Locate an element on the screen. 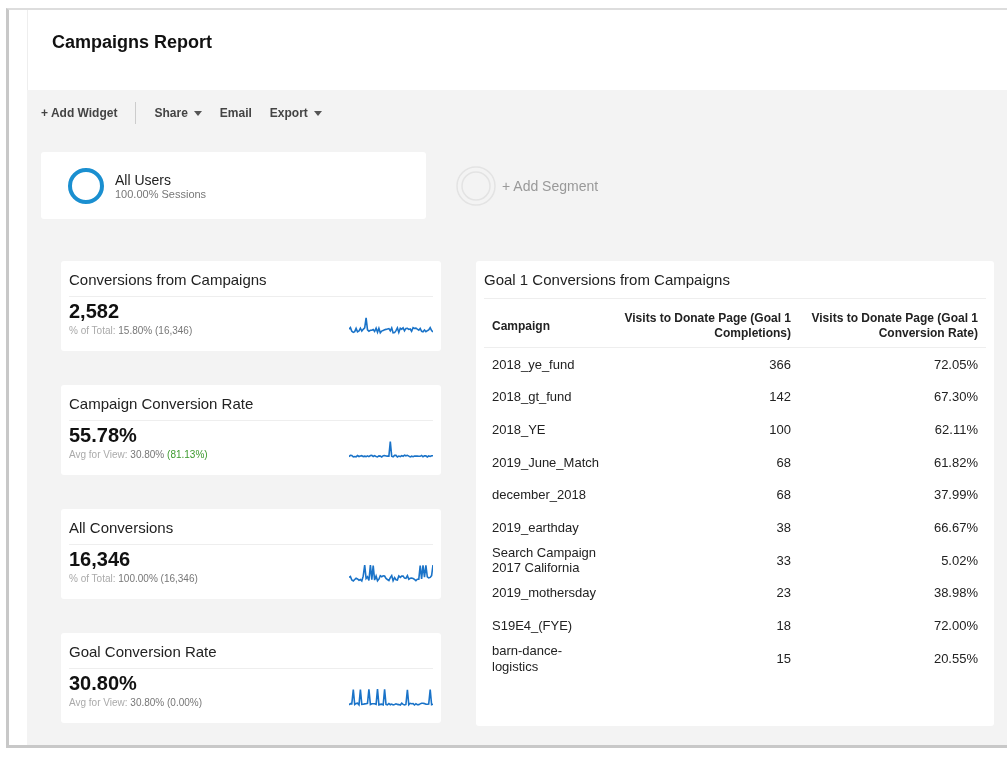 This screenshot has height=759, width=1007. table-cell-text: 5.02% is located at coordinates (959, 560).